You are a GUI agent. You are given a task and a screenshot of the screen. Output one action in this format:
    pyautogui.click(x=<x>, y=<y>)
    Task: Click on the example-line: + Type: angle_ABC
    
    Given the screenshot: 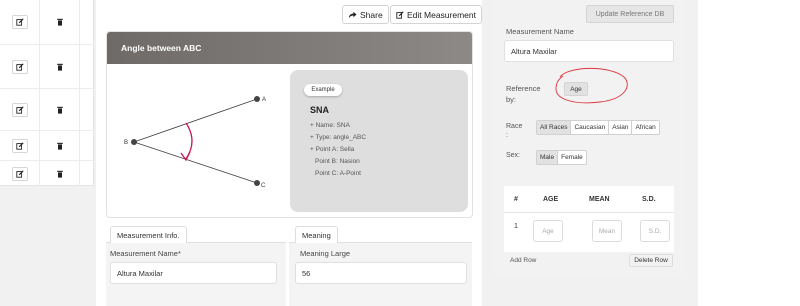 What is the action you would take?
    pyautogui.click(x=338, y=137)
    